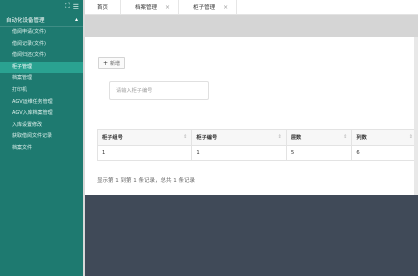 The image size is (418, 276). What do you see at coordinates (41, 114) in the screenshot?
I see `sidebar-item-agv-inbound: AGV入库档案管理` at bounding box center [41, 114].